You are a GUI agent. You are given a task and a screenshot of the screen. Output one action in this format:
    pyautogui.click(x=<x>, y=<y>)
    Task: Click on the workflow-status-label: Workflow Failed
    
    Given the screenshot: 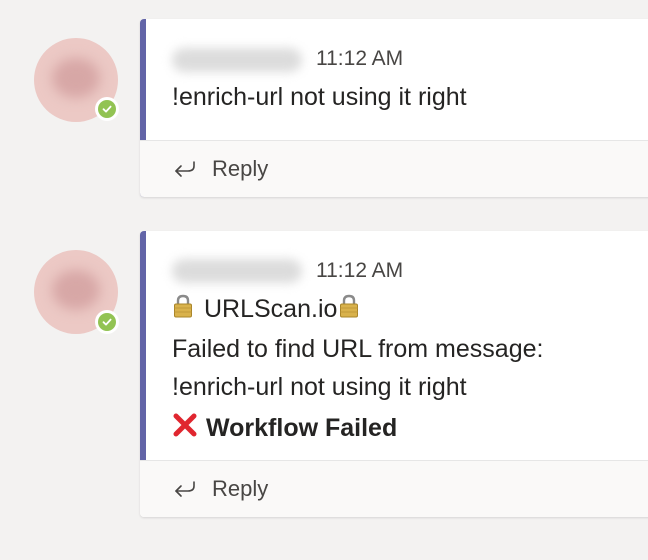 What is the action you would take?
    pyautogui.click(x=302, y=428)
    